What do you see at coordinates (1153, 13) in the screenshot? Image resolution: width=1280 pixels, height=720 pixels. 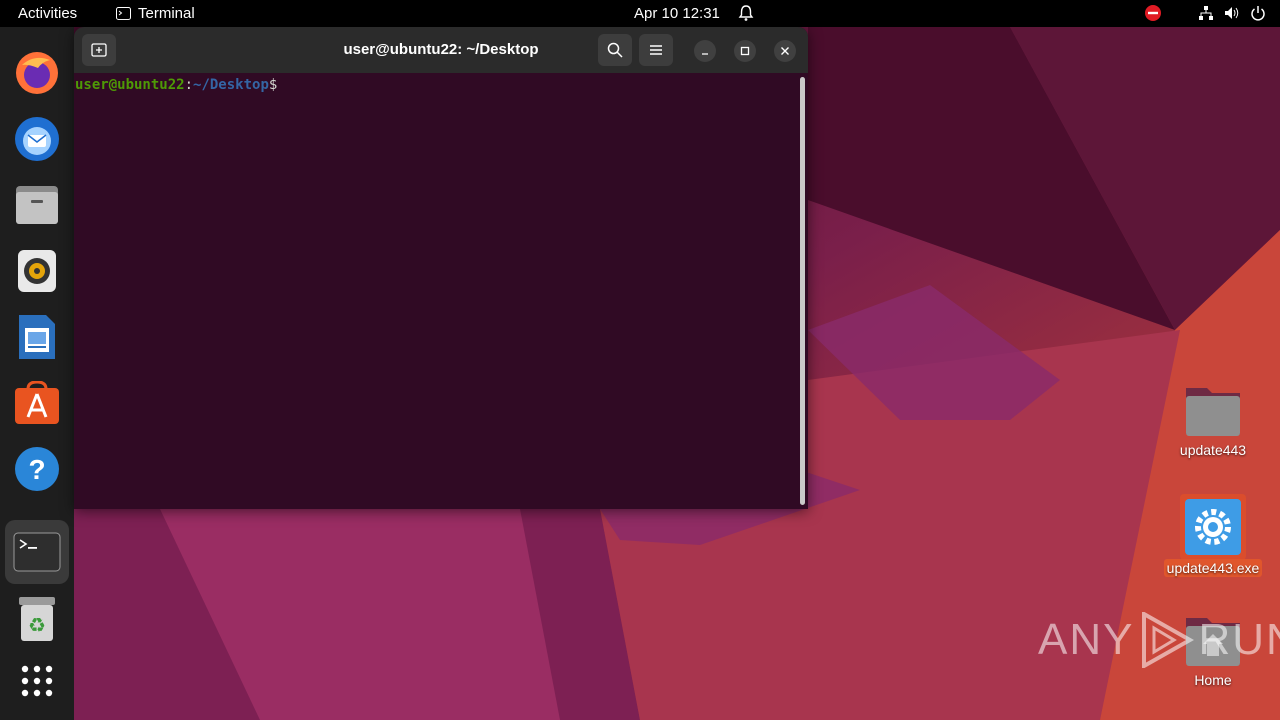 I see `do-not-disturb-icon` at bounding box center [1153, 13].